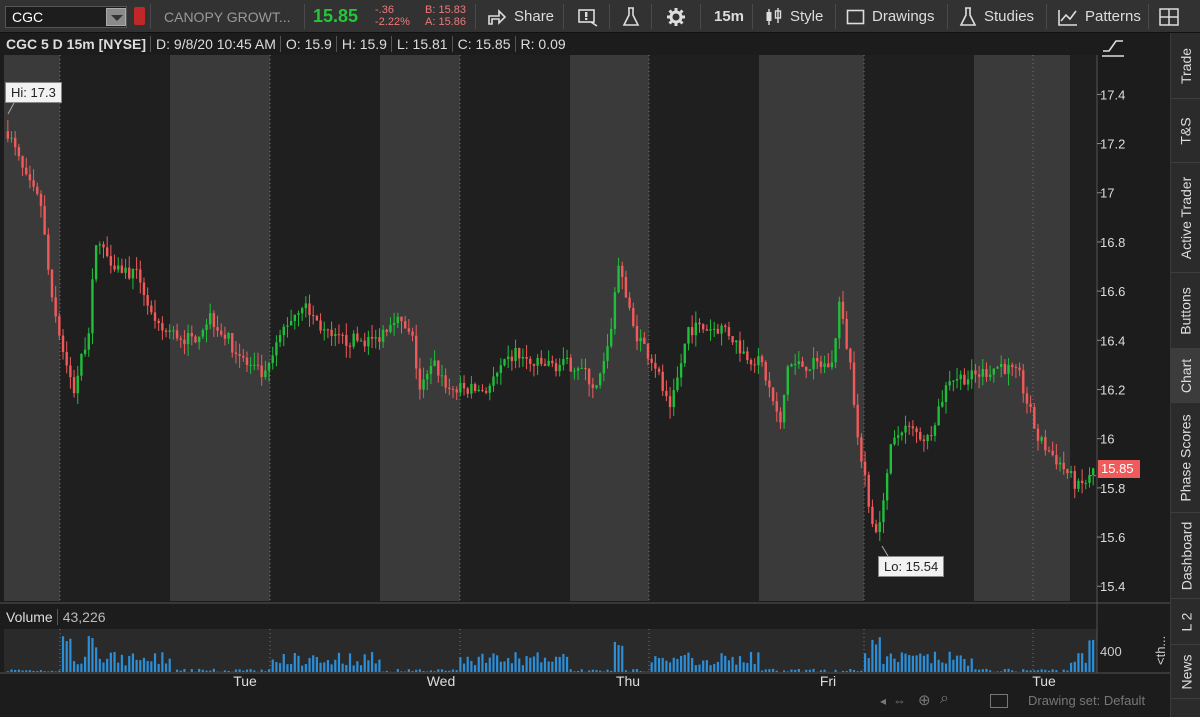 Image resolution: width=1200 pixels, height=717 pixels. What do you see at coordinates (520, 16) in the screenshot?
I see `share-button: Share` at bounding box center [520, 16].